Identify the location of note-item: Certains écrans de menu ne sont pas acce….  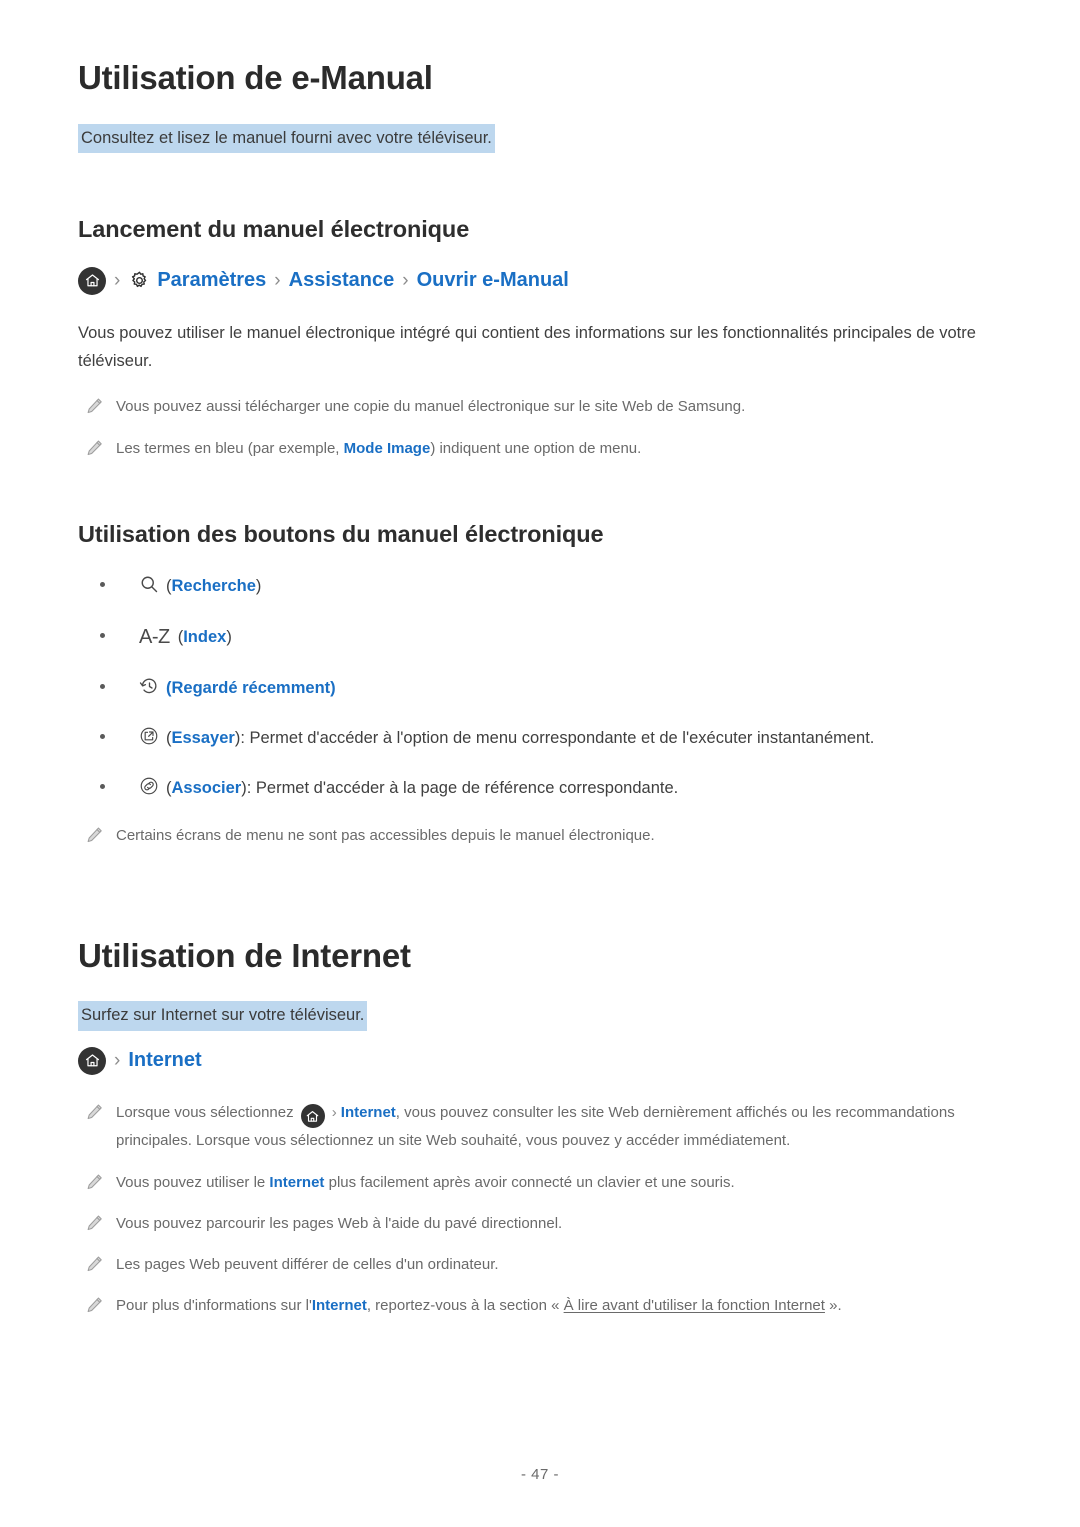
(548, 835).